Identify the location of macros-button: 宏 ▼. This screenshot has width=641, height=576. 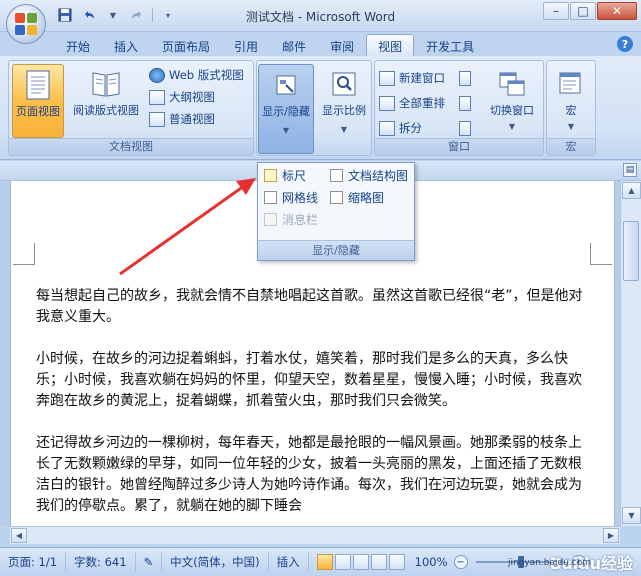
(571, 101).